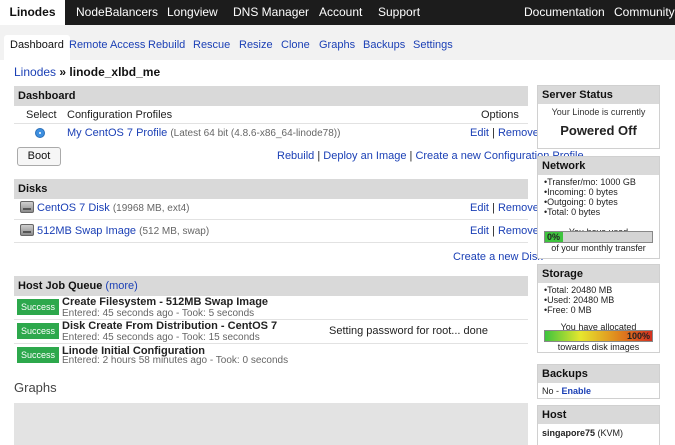  I want to click on job-note: Setting password for root... done, so click(408, 331).